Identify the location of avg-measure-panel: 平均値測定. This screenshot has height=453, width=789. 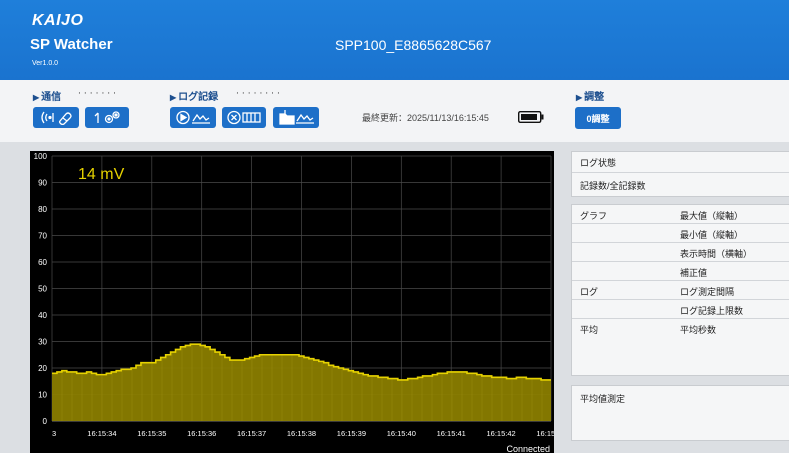
(680, 413).